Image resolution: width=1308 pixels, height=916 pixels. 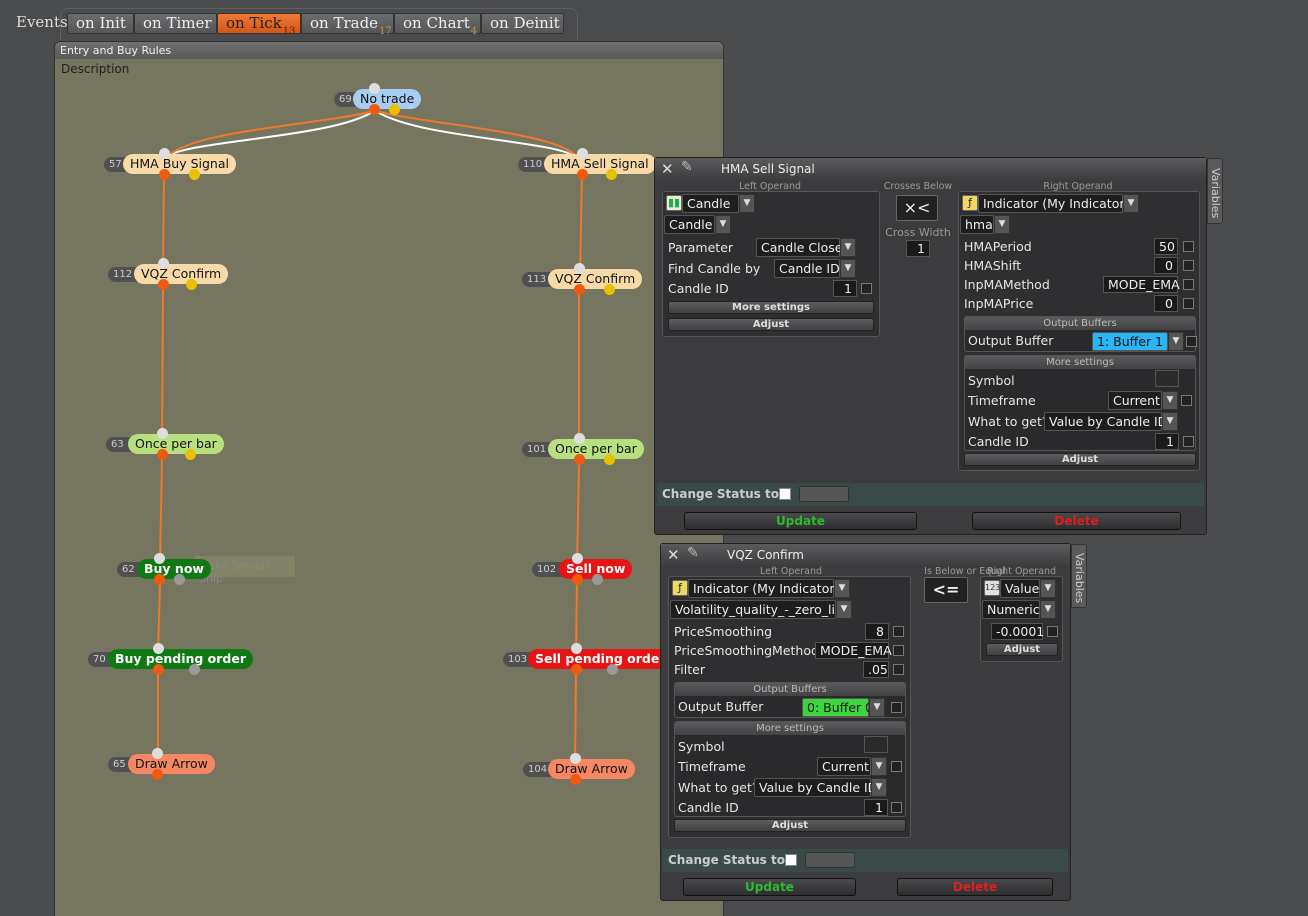 What do you see at coordinates (865, 555) in the screenshot?
I see `panel-titlebar: ✕ ✎ VQZ Confirm` at bounding box center [865, 555].